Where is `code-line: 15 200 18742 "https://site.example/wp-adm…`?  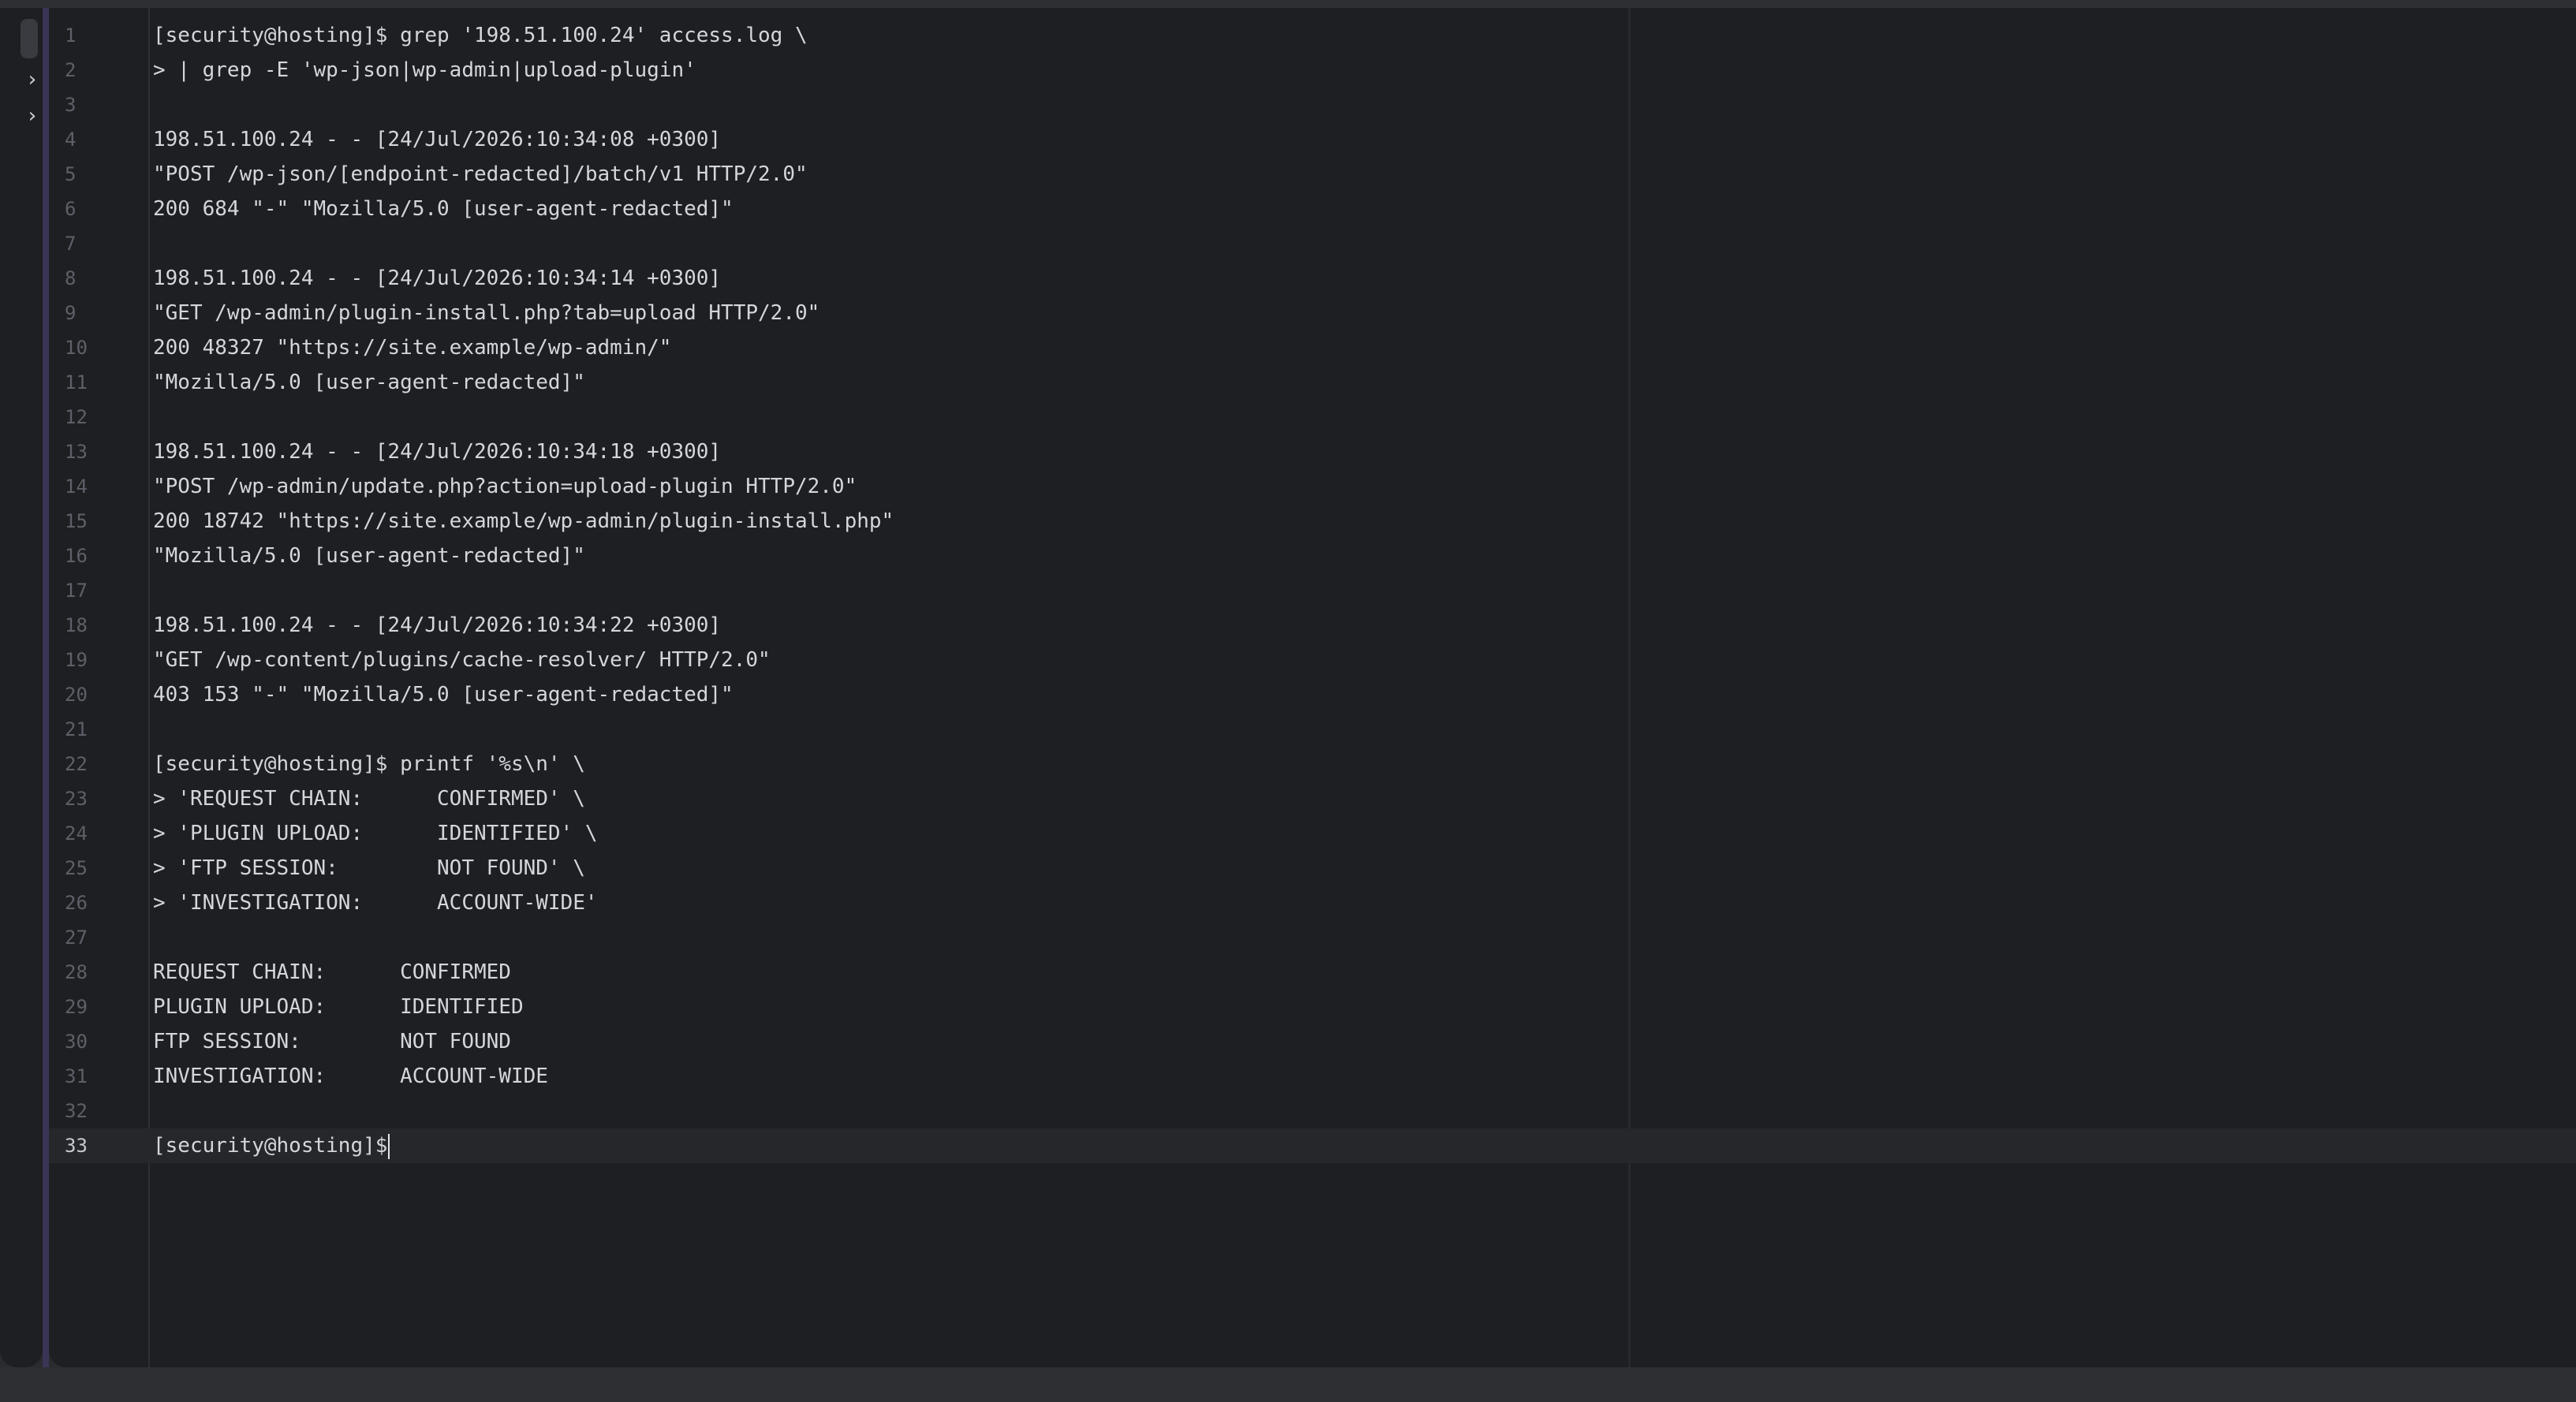 code-line: 15 200 18742 "https://site.example/wp-adm… is located at coordinates (1312, 521).